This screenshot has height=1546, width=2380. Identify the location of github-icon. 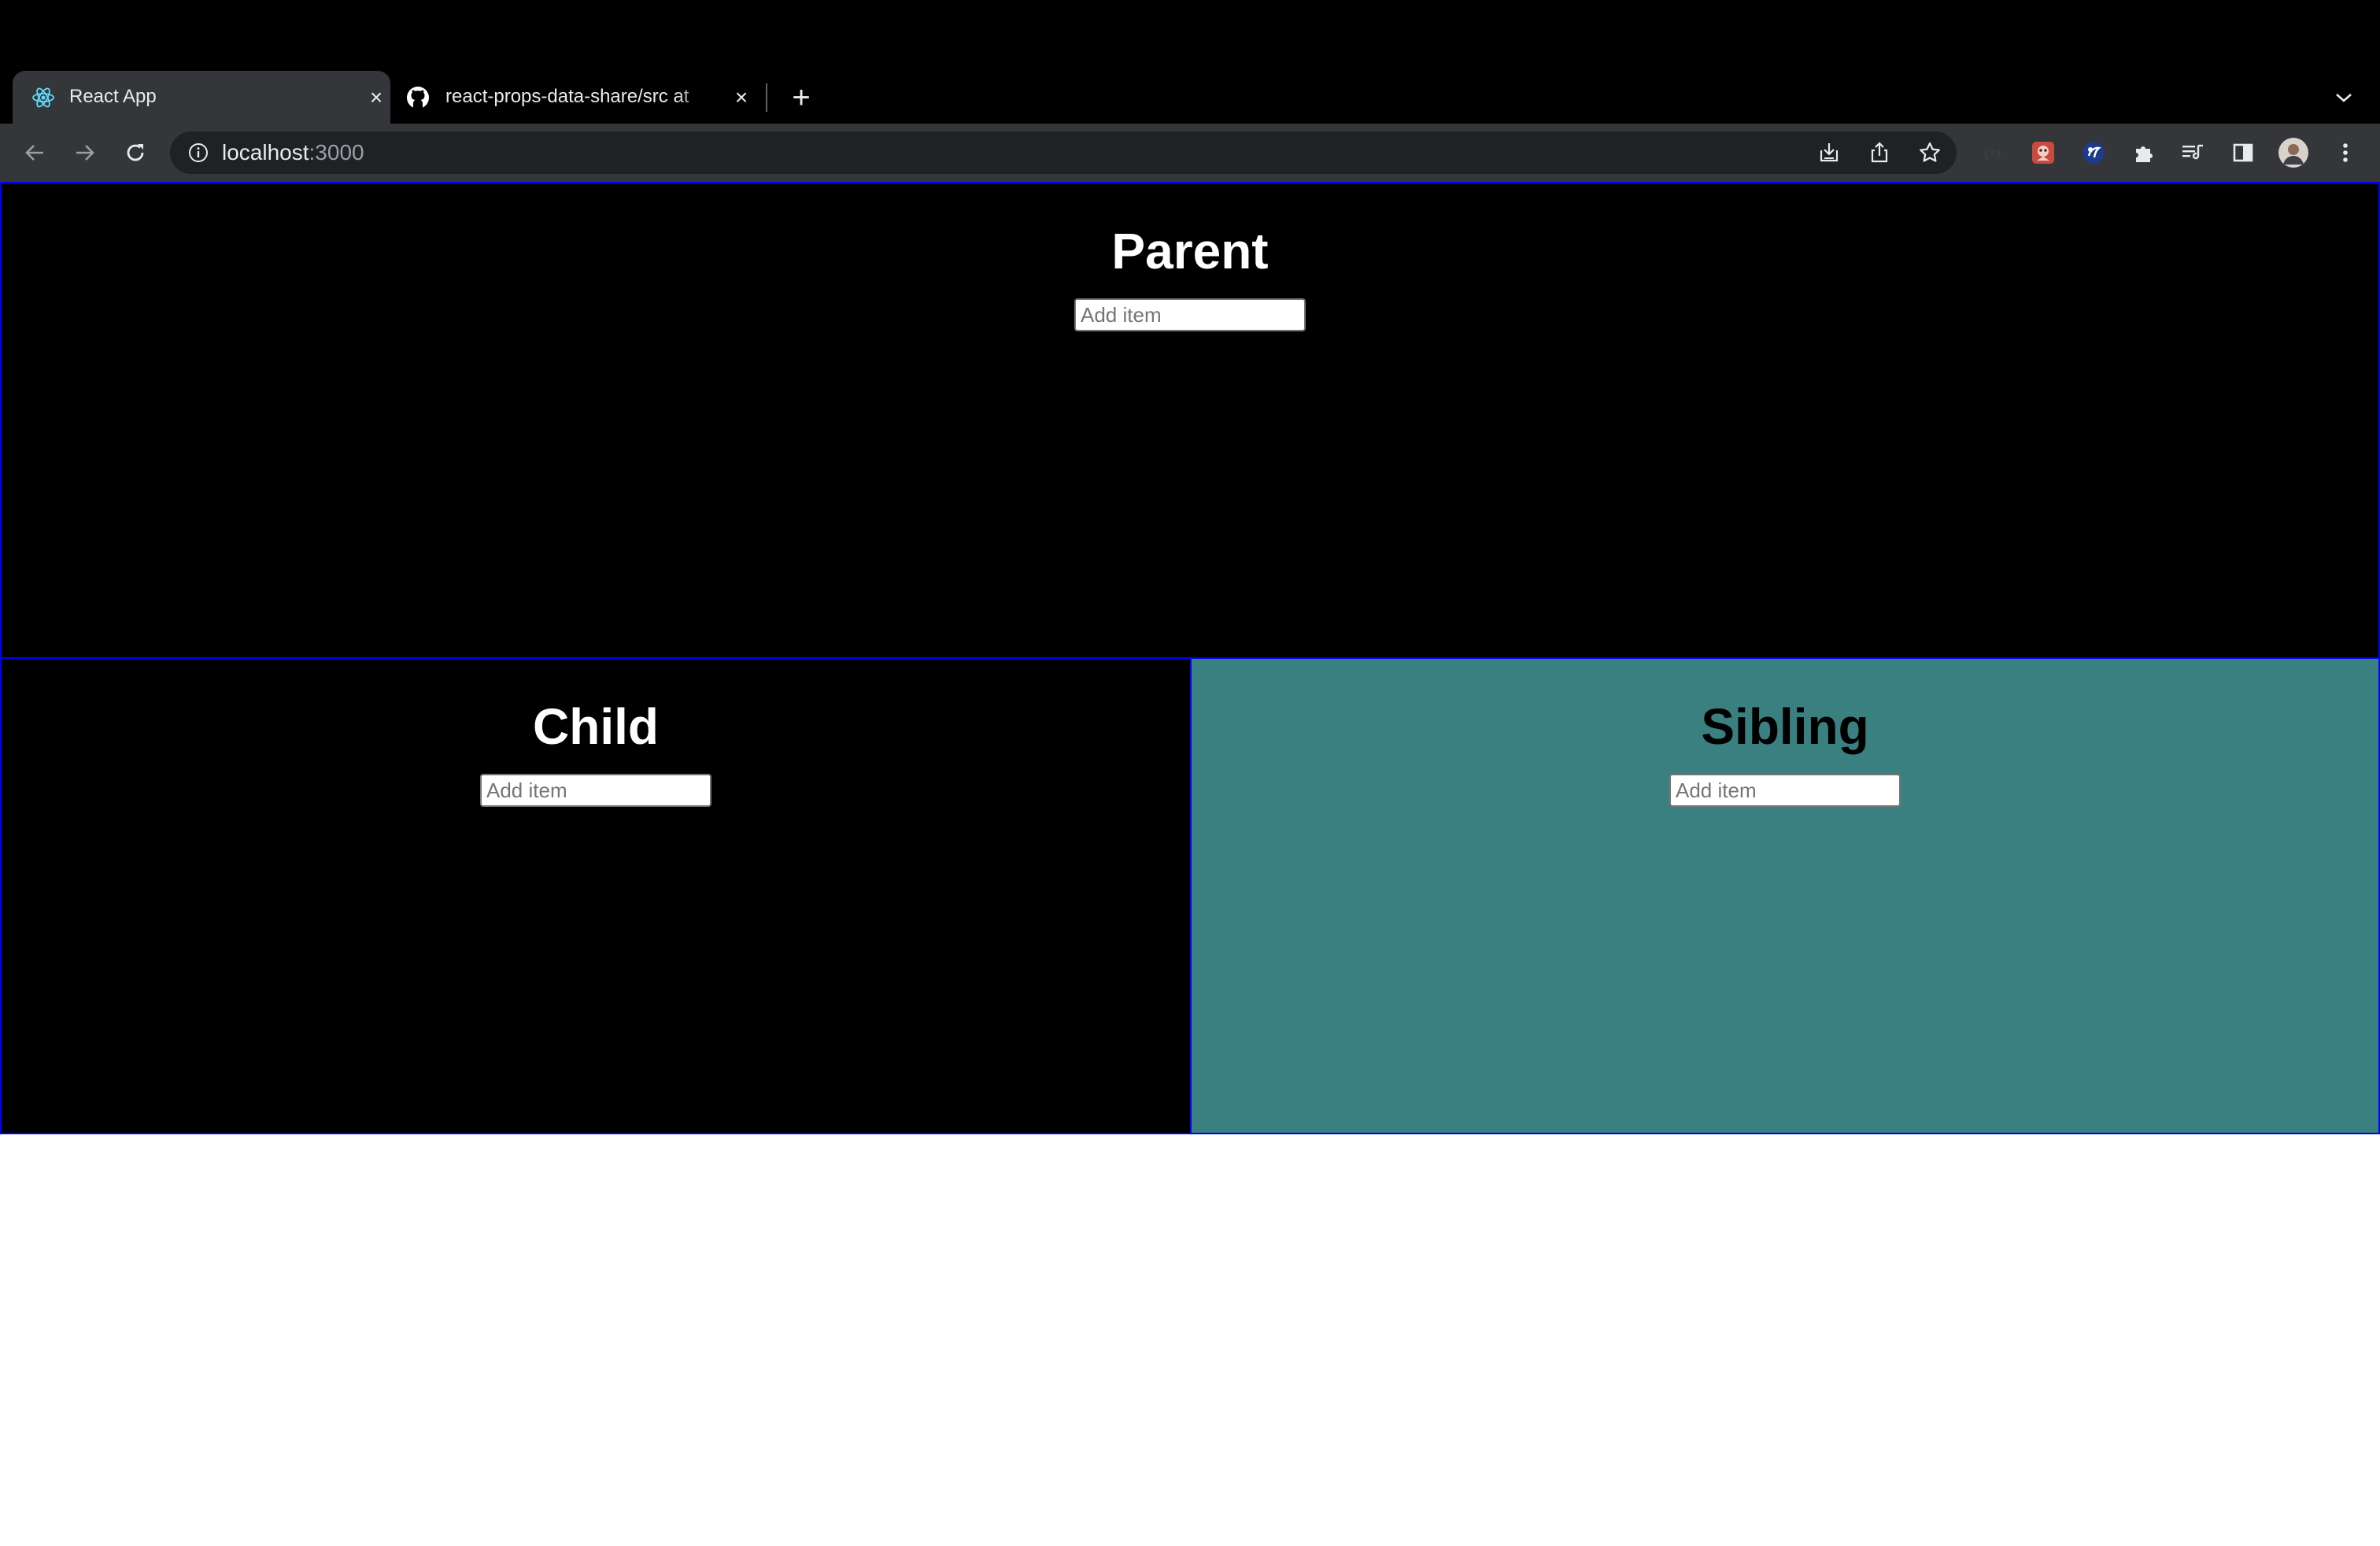
(418, 97).